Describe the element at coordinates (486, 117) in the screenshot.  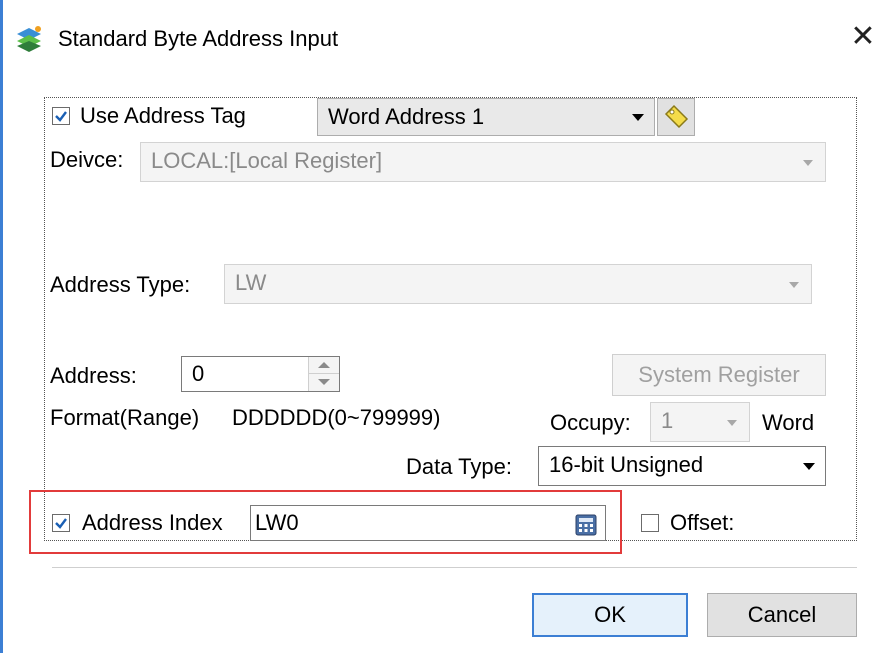
I see `address-tag-select: Word Address 1` at that location.